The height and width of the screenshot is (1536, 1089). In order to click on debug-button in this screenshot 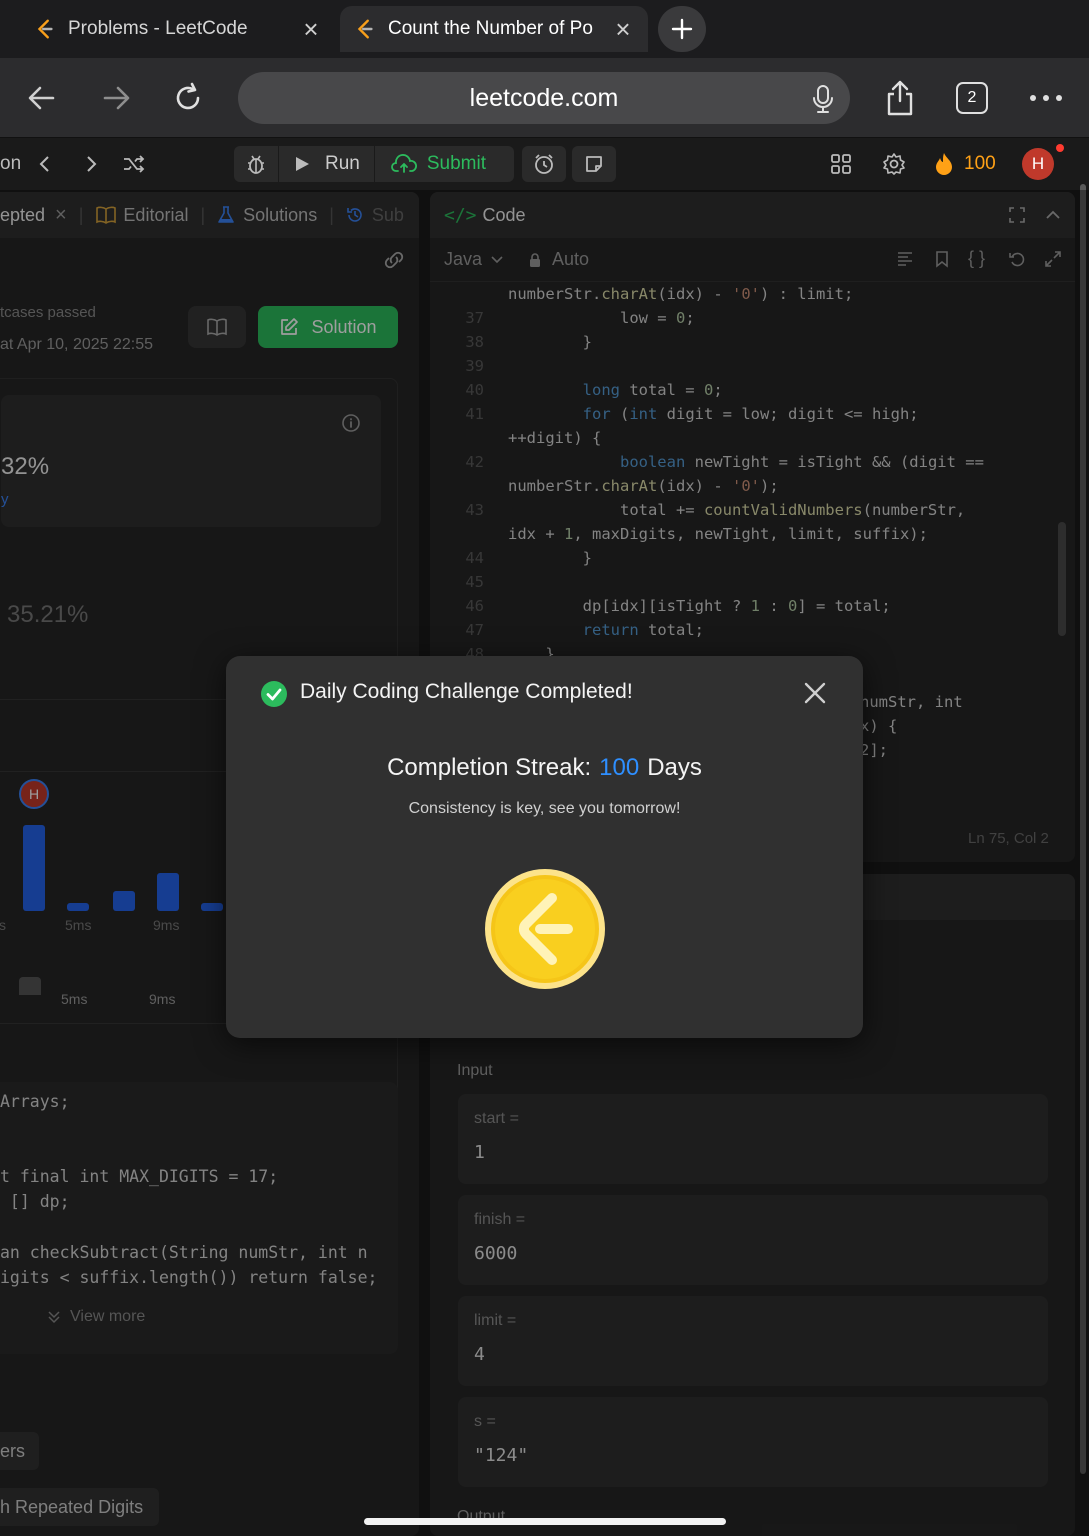, I will do `click(256, 164)`.